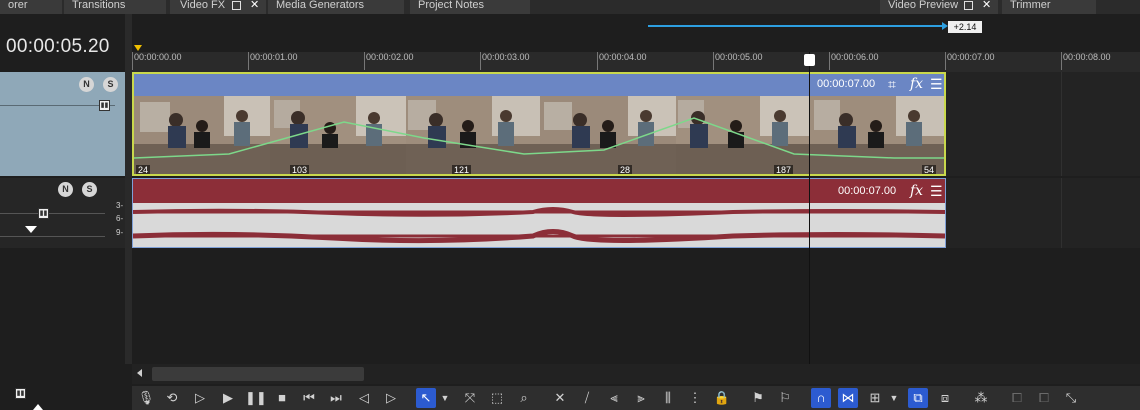  What do you see at coordinates (31, 229) in the screenshot?
I see `pan-slider-handle` at bounding box center [31, 229].